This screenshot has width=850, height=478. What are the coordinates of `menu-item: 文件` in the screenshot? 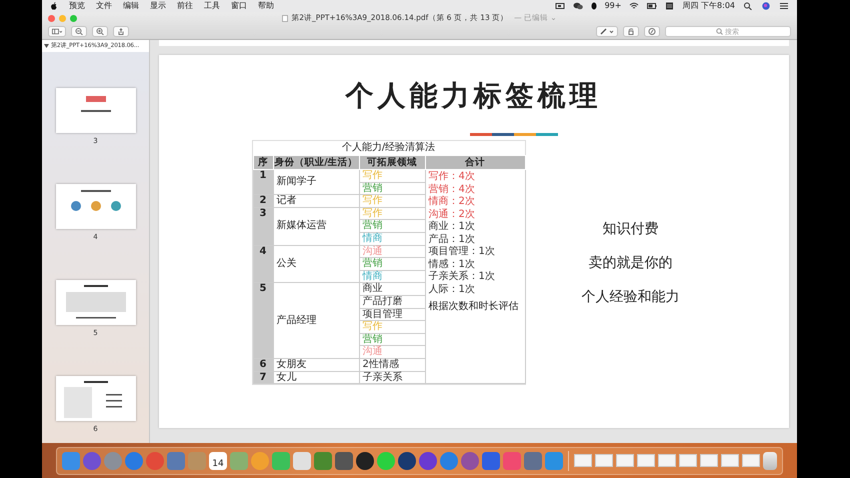 It's located at (104, 6).